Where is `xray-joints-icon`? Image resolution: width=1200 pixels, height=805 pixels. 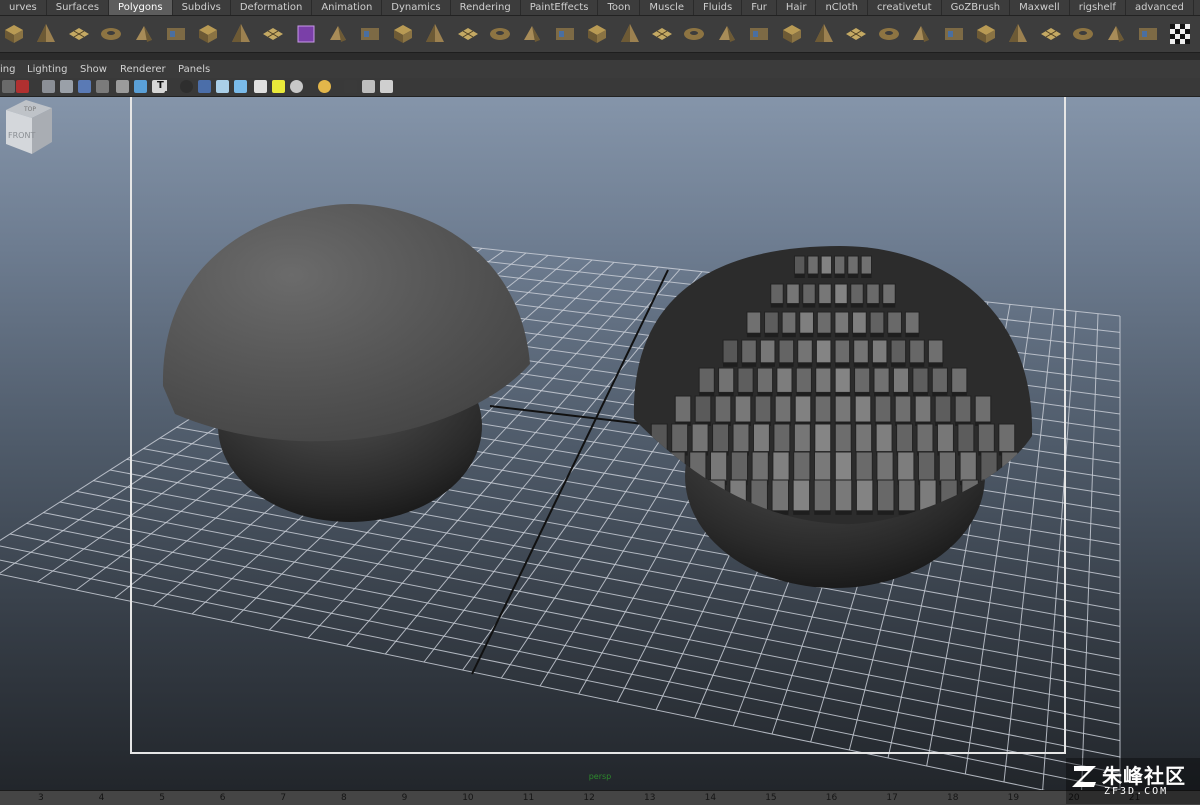
xray-joints-icon is located at coordinates (260, 86).